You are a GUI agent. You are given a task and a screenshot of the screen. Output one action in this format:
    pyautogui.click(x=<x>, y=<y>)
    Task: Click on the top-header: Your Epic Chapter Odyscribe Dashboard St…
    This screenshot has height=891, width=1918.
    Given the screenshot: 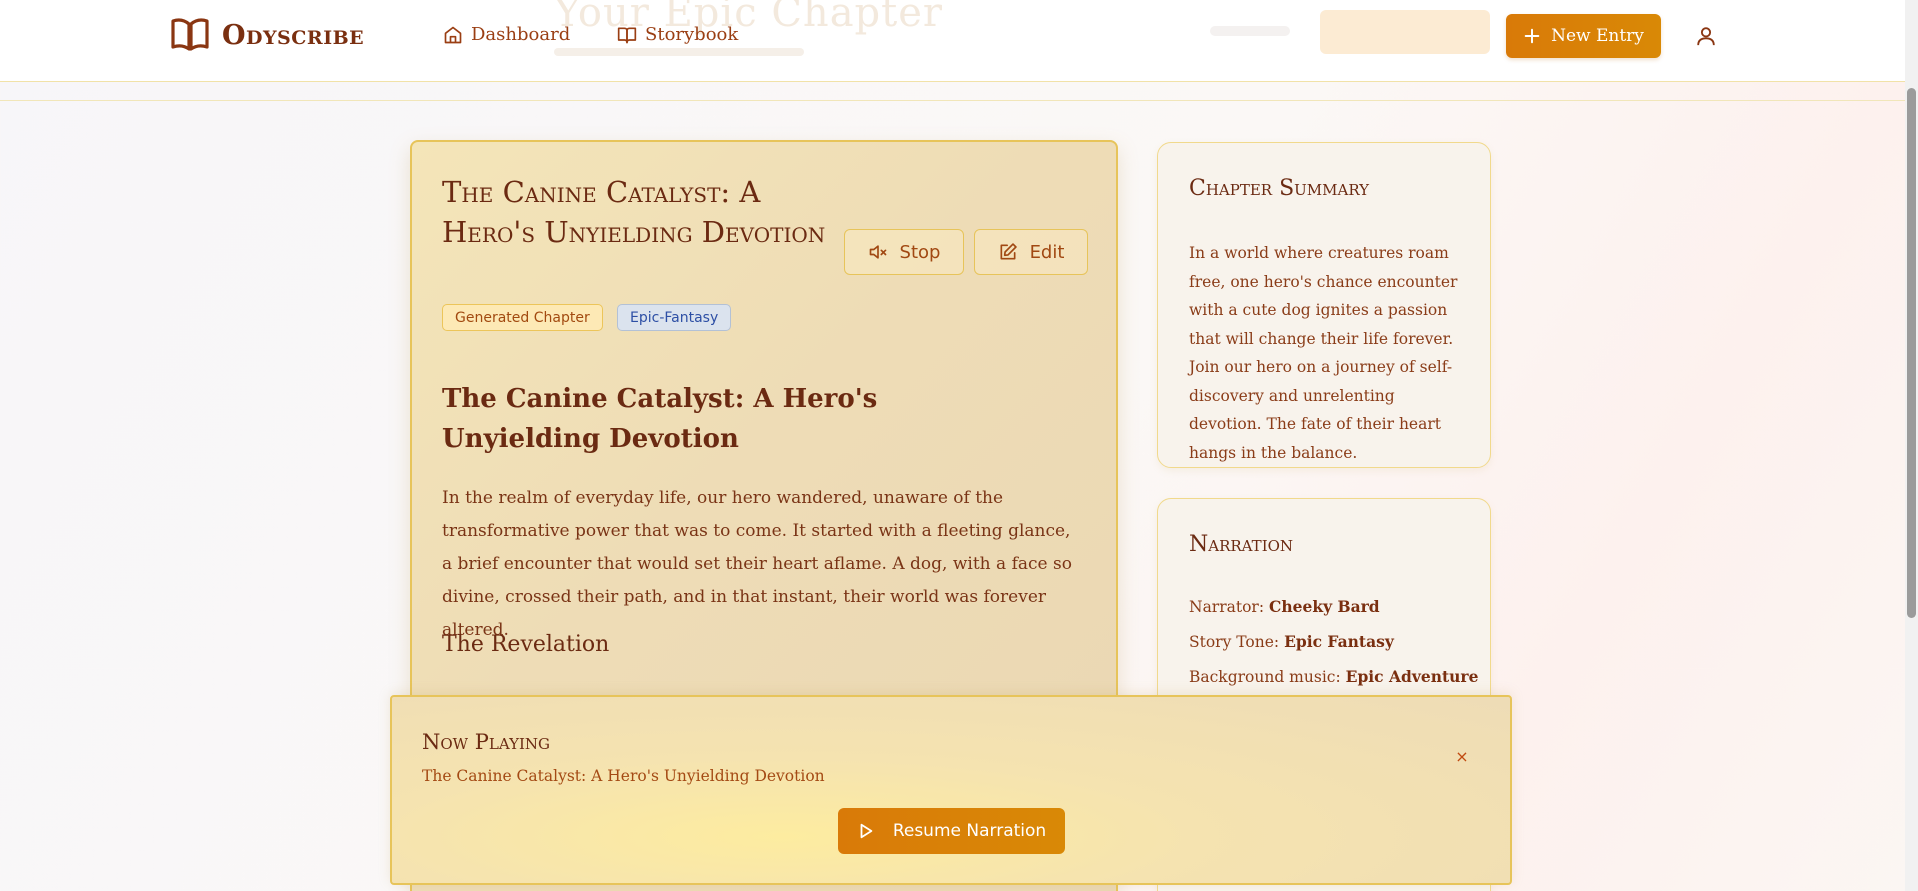 What is the action you would take?
    pyautogui.click(x=952, y=41)
    